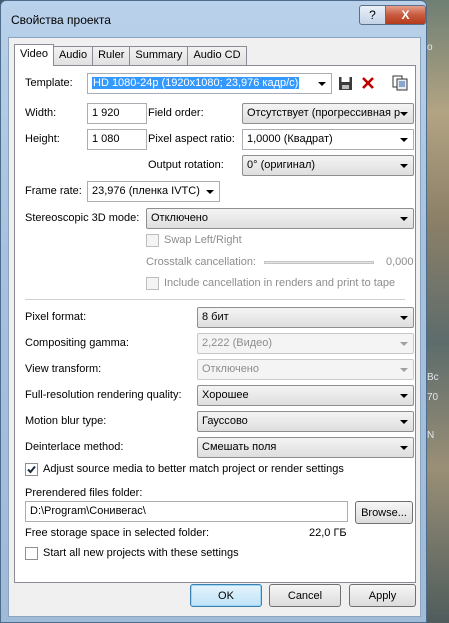 The image size is (449, 623). Describe the element at coordinates (152, 283) in the screenshot. I see `include-cancellation-checkbox` at that location.